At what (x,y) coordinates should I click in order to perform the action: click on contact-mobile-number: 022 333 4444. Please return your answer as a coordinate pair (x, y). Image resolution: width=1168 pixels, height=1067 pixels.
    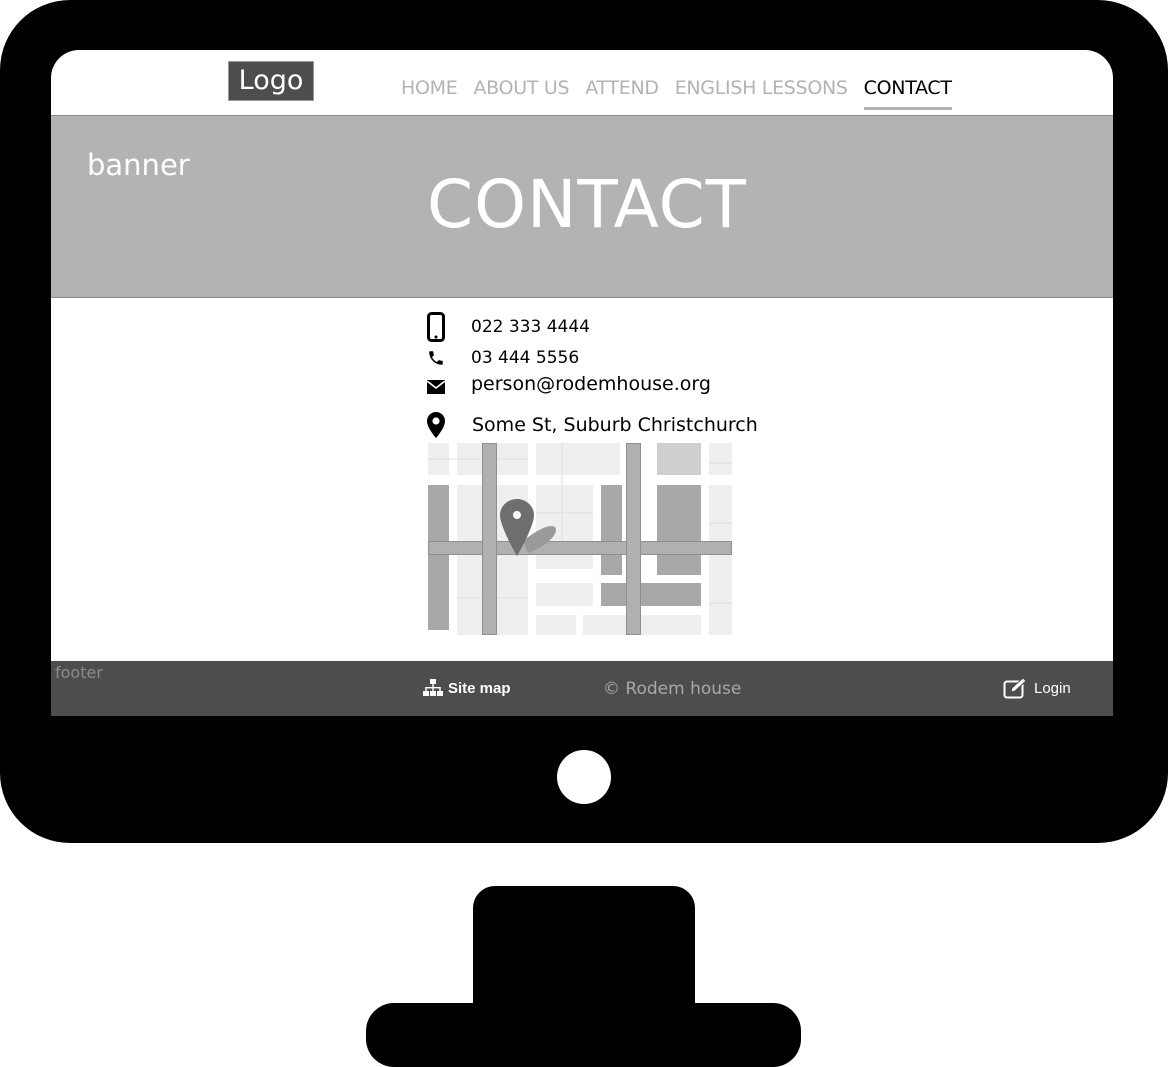
    Looking at the image, I should click on (530, 327).